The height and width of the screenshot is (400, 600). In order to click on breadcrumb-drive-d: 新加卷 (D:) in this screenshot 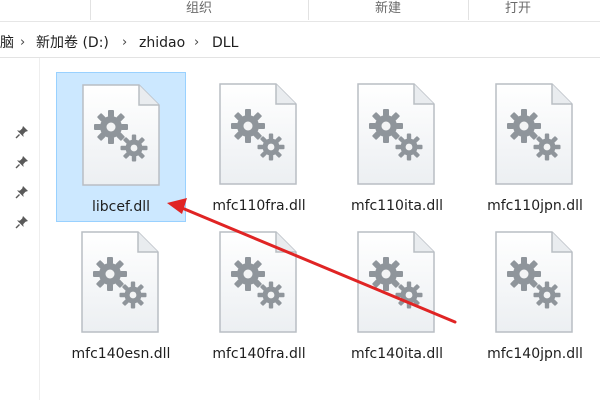, I will do `click(72, 43)`.